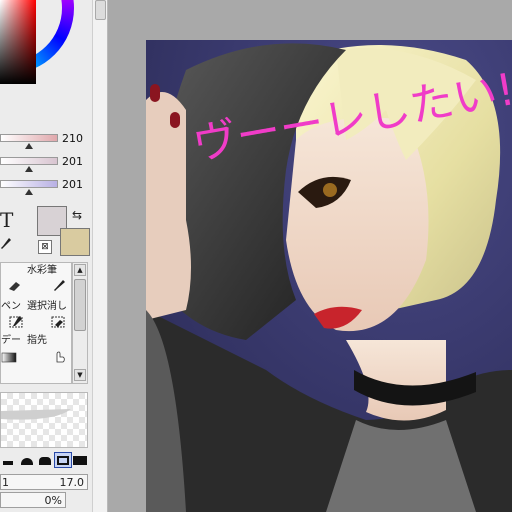  What do you see at coordinates (168, 206) in the screenshot?
I see `artwork-hand` at bounding box center [168, 206].